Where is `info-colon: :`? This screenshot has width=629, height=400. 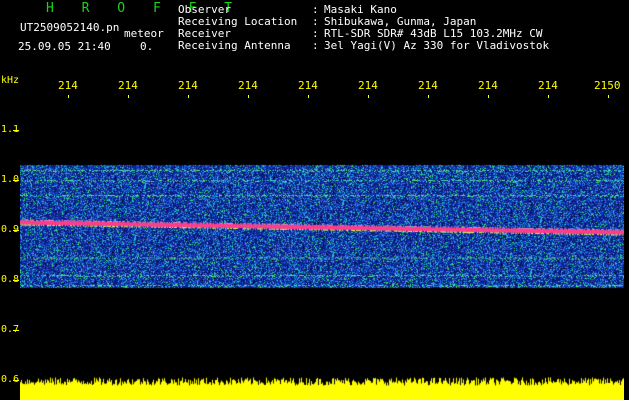
info-colon: : is located at coordinates (315, 45).